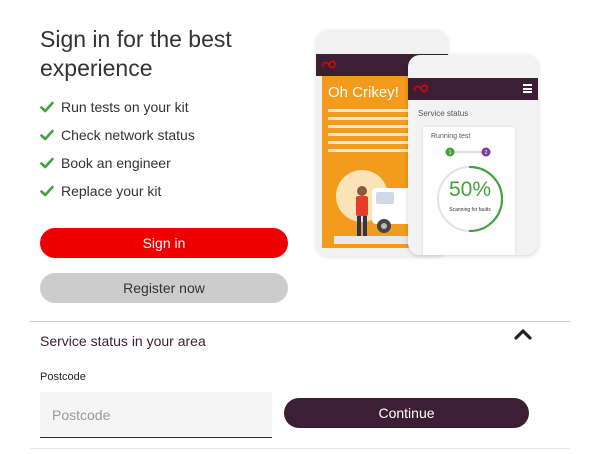  Describe the element at coordinates (125, 107) in the screenshot. I see `benefit-label: Run tests on your kit` at that location.